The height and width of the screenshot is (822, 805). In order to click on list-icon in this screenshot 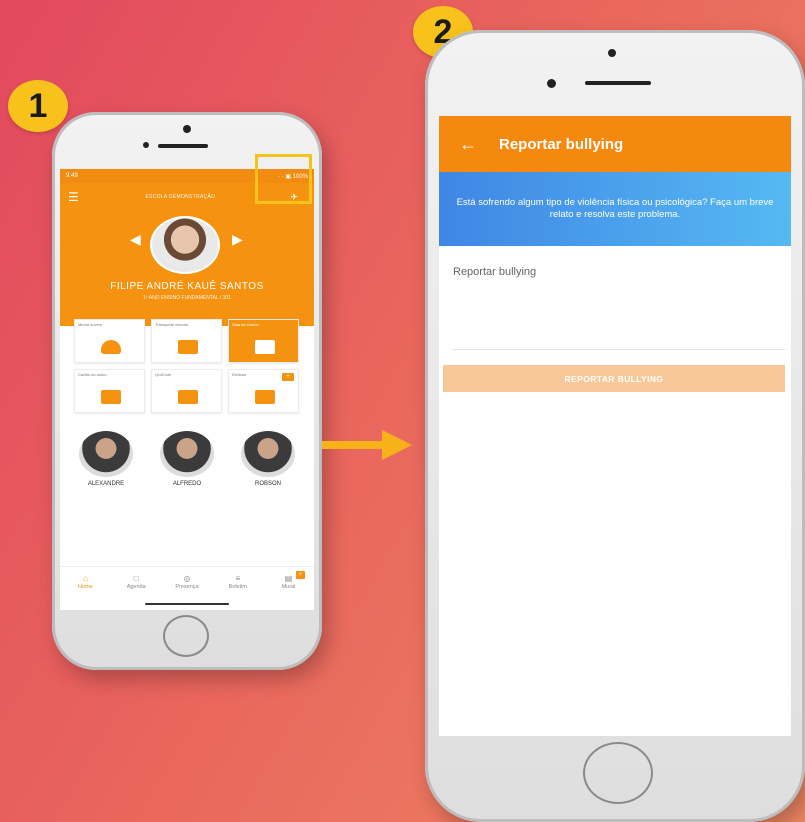, I will do `click(265, 397)`.